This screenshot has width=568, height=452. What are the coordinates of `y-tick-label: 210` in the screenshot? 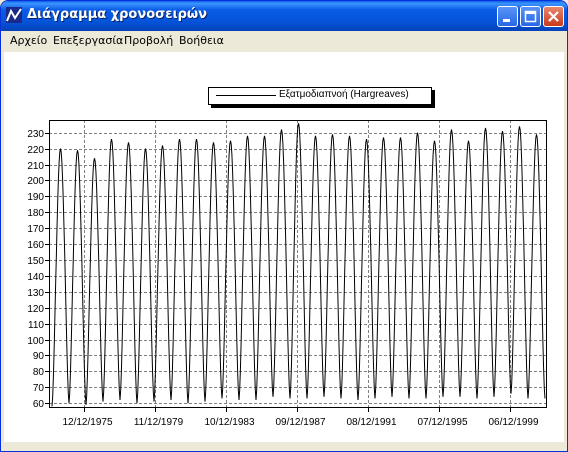 It's located at (35, 166).